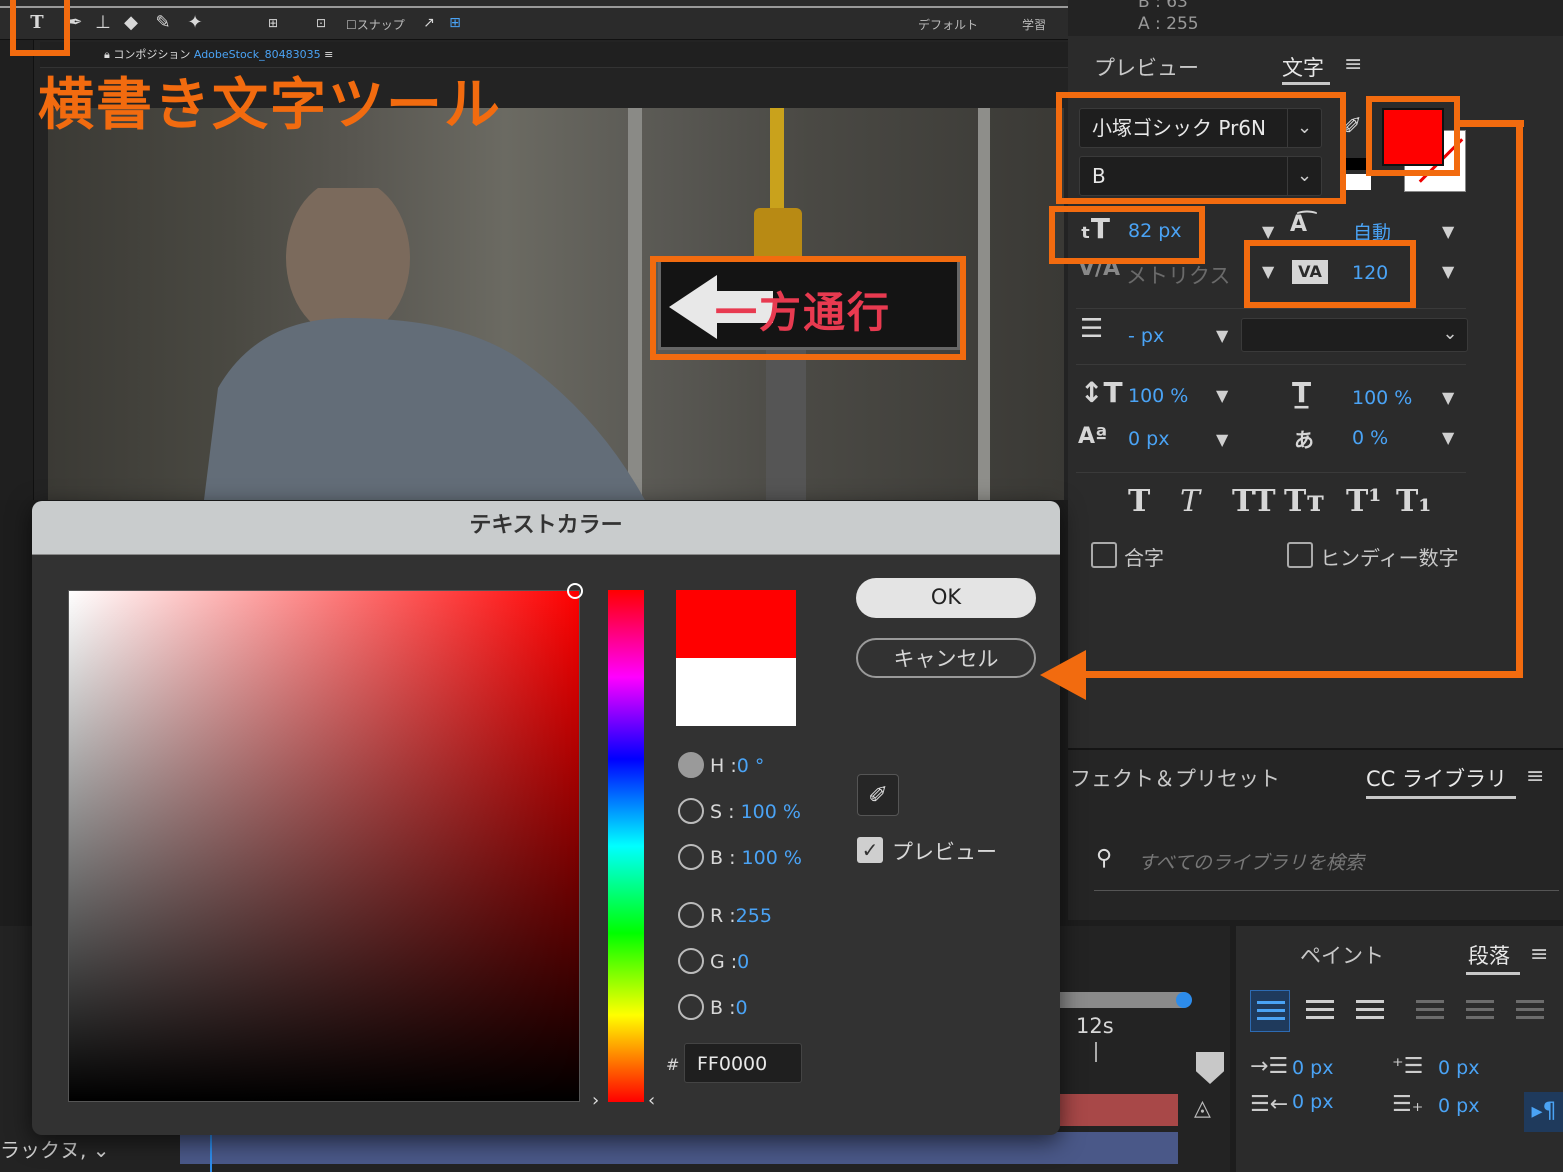 The width and height of the screenshot is (1563, 1172). I want to click on saturation-field: S : 100 %, so click(755, 812).